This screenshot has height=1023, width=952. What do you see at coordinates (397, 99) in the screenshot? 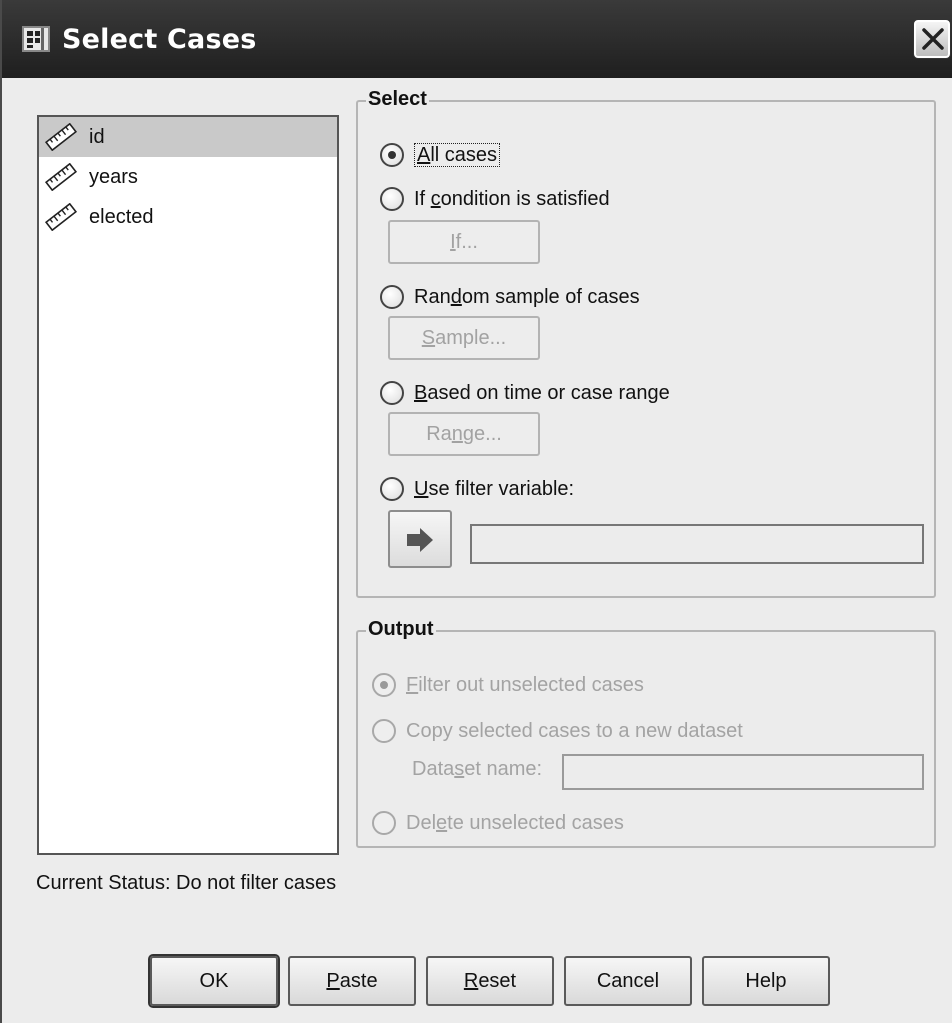
I see `select-group-title: Select` at bounding box center [397, 99].